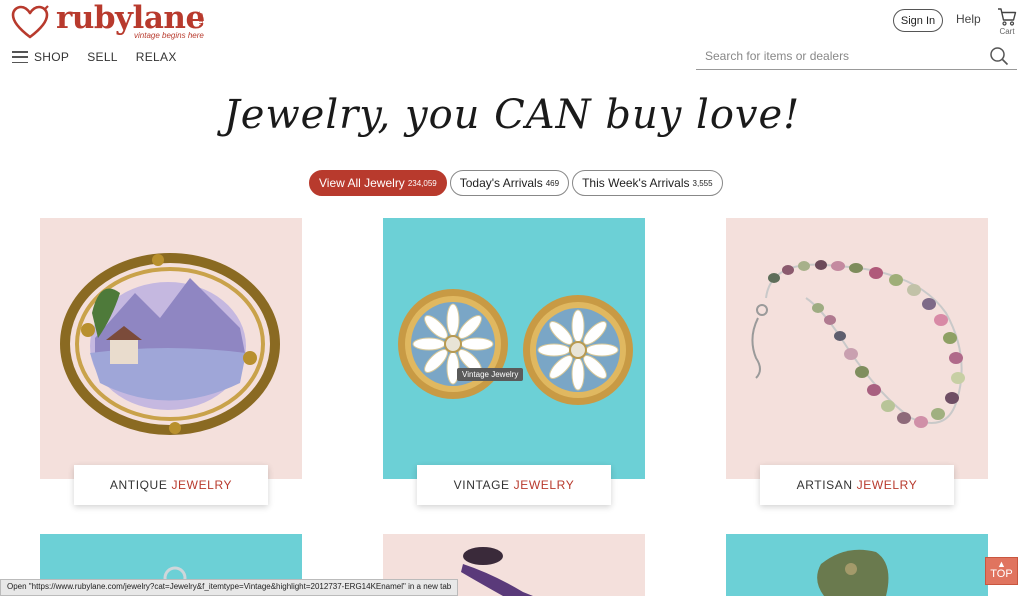  I want to click on card-label-text: ARTISAN, so click(824, 485).